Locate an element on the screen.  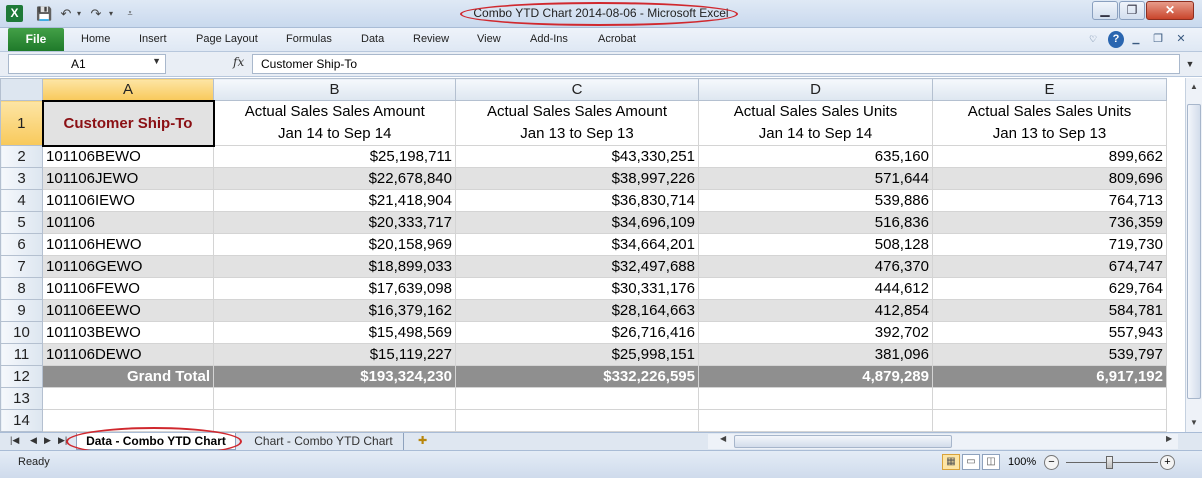
value-cell: $15,498,569 is located at coordinates (334, 332).